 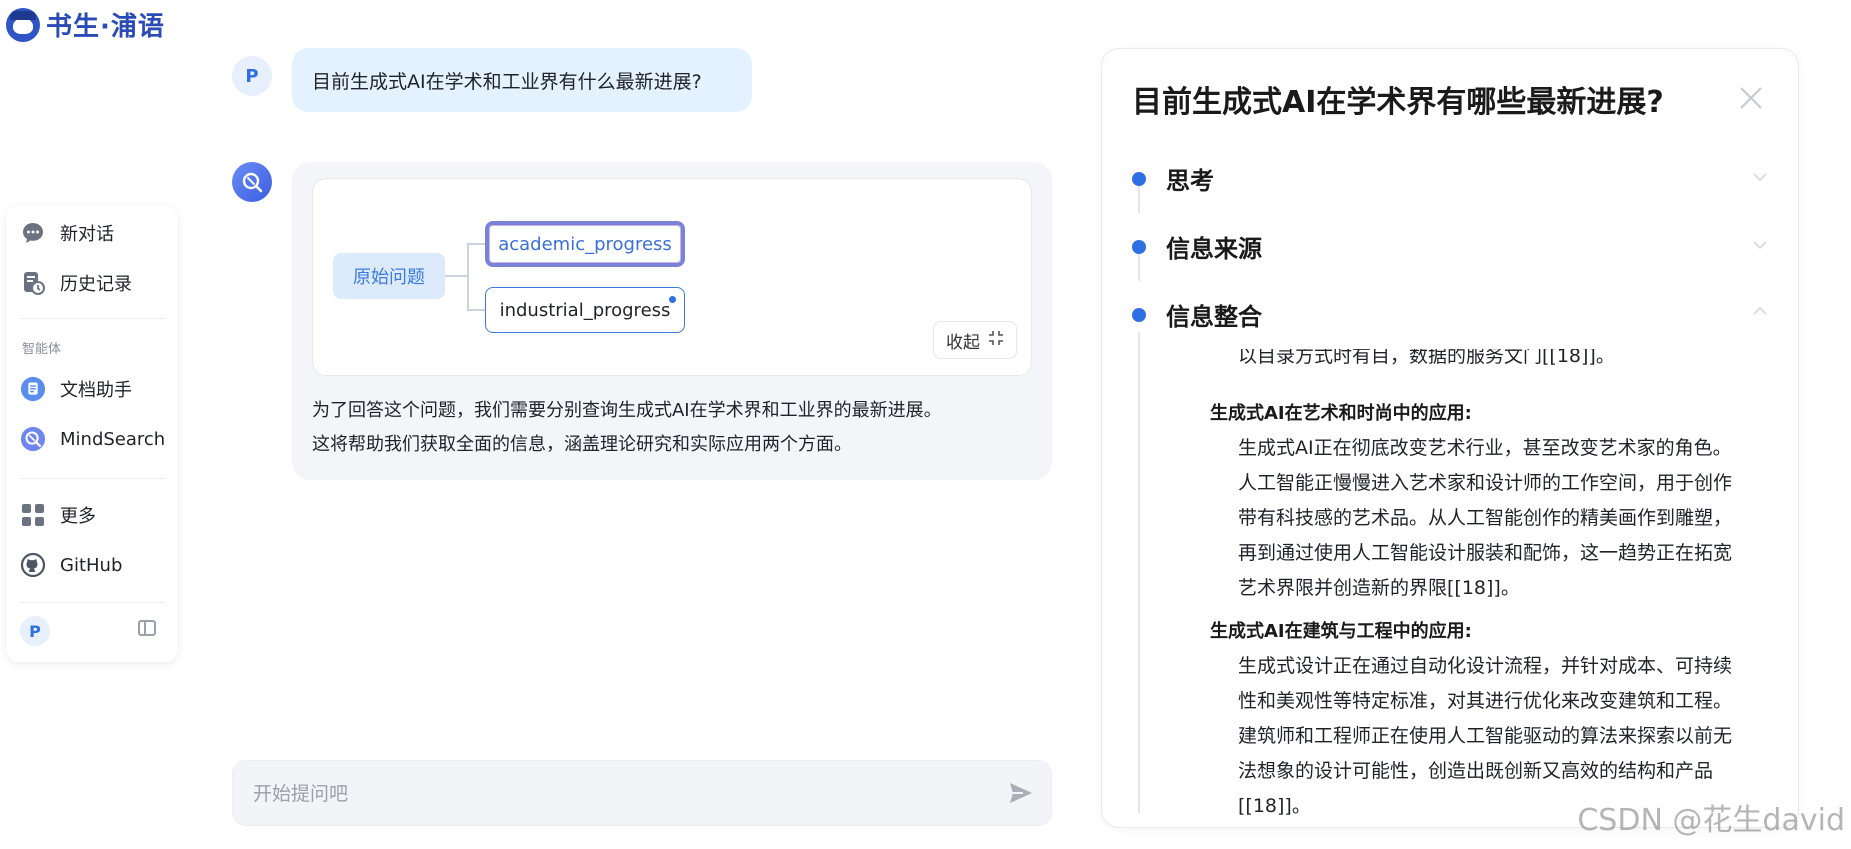 What do you see at coordinates (58, 515) in the screenshot?
I see `sidebar-item-more: 更多` at bounding box center [58, 515].